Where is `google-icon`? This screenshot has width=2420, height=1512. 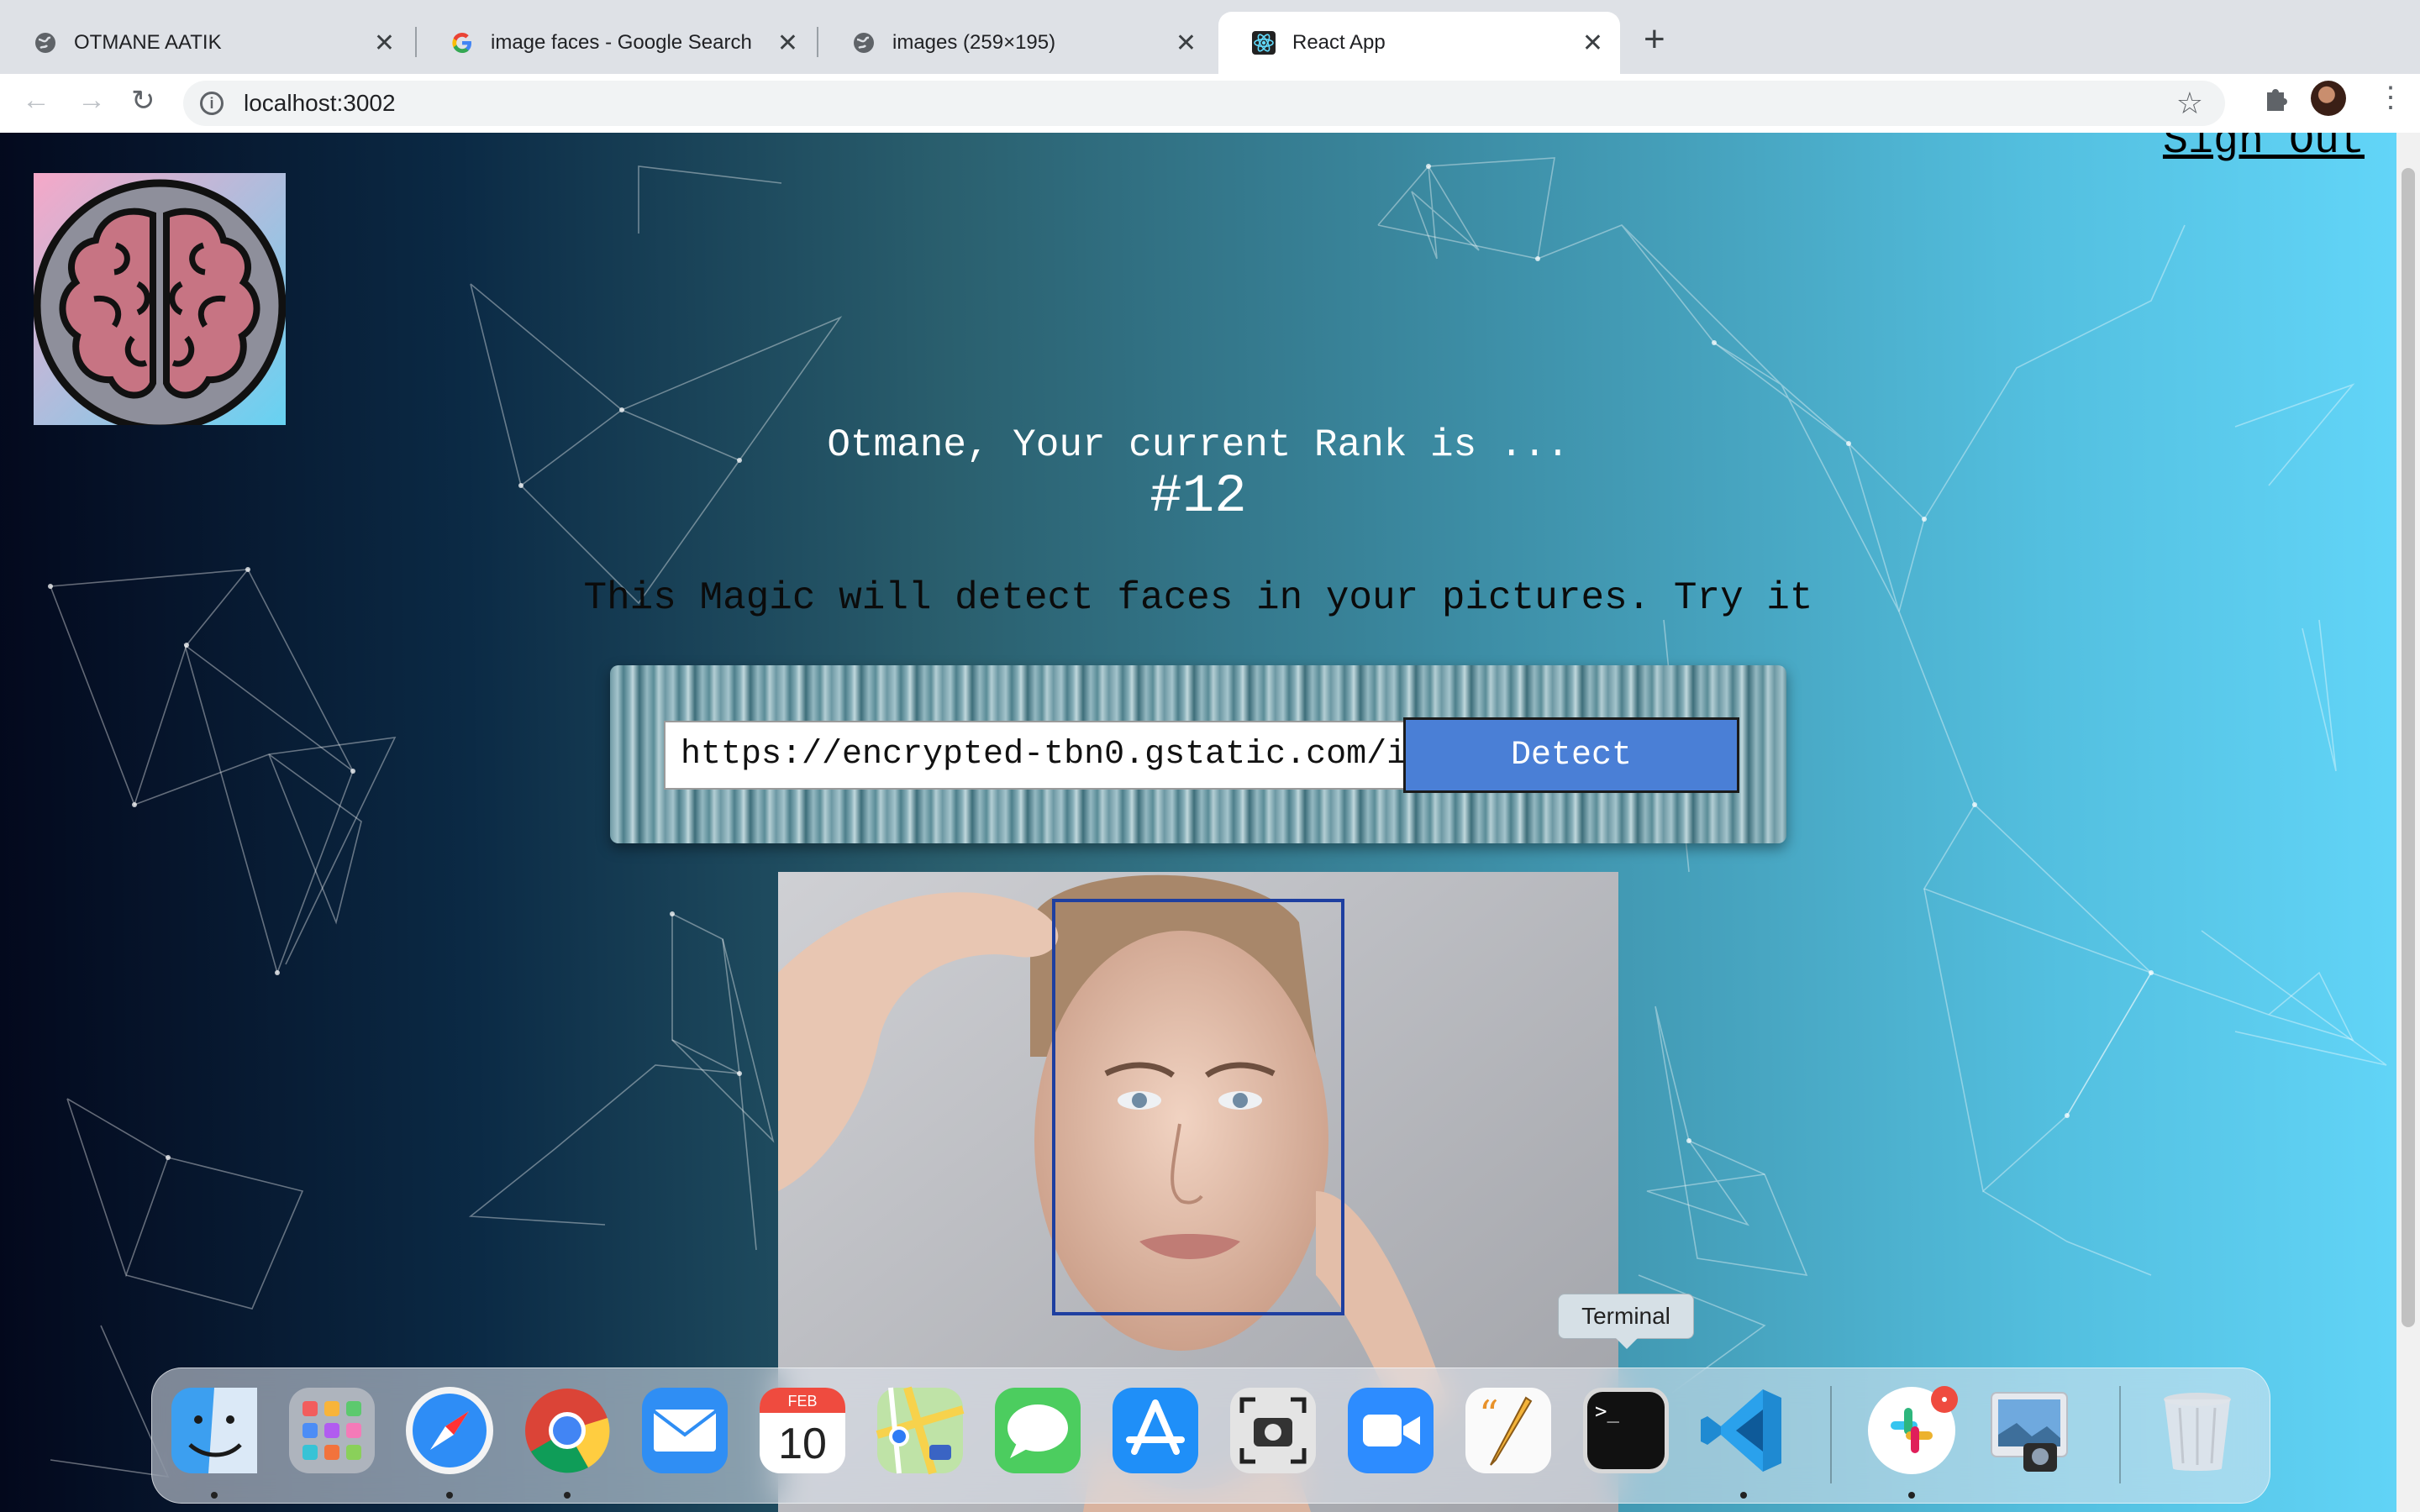
google-icon is located at coordinates (462, 43).